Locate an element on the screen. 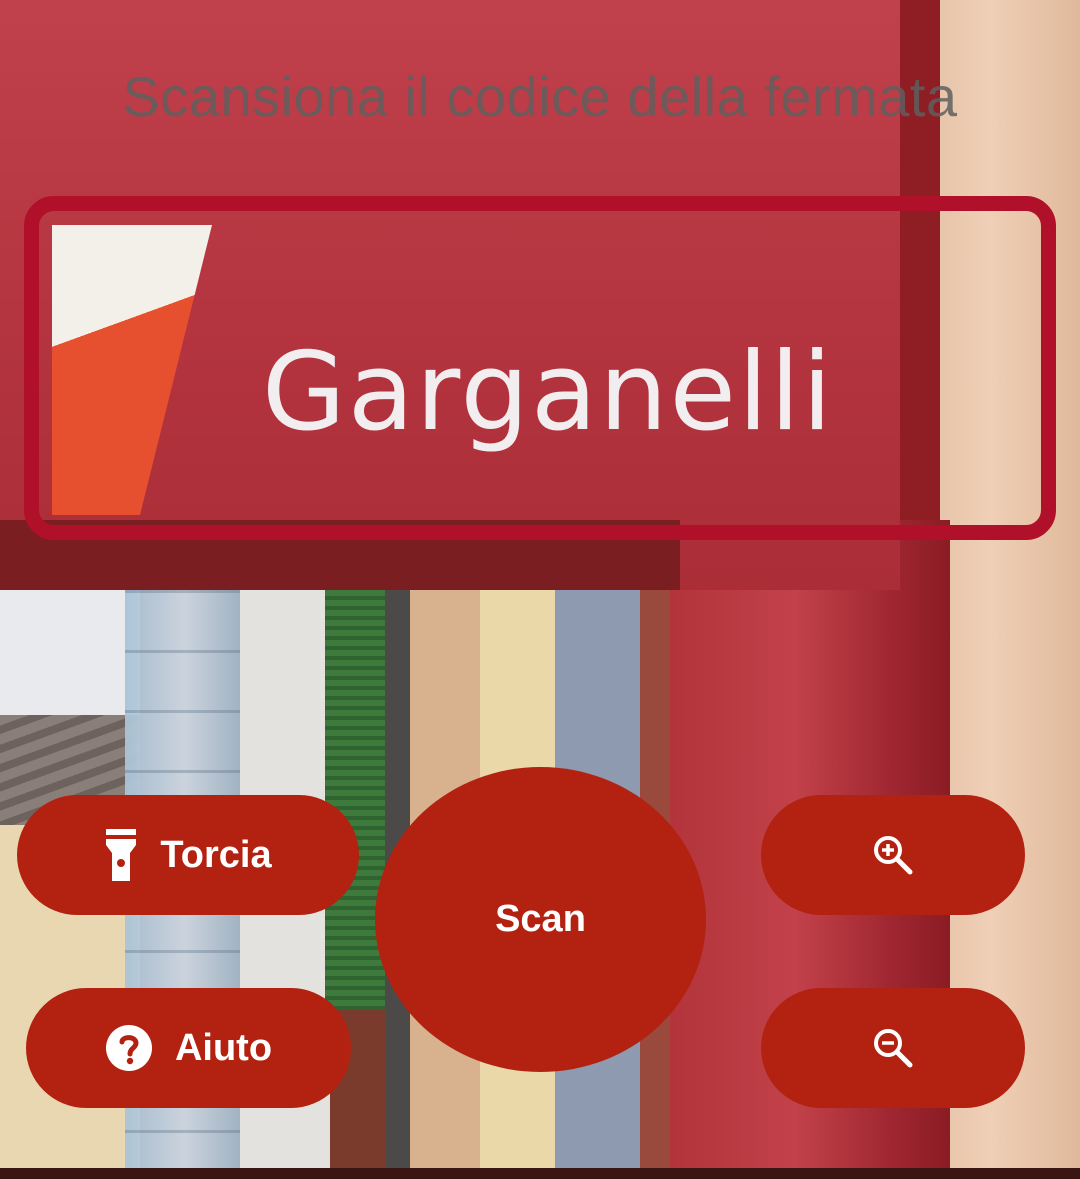 This screenshot has width=1080, height=1179. scan-button-label: Scan is located at coordinates (540, 919).